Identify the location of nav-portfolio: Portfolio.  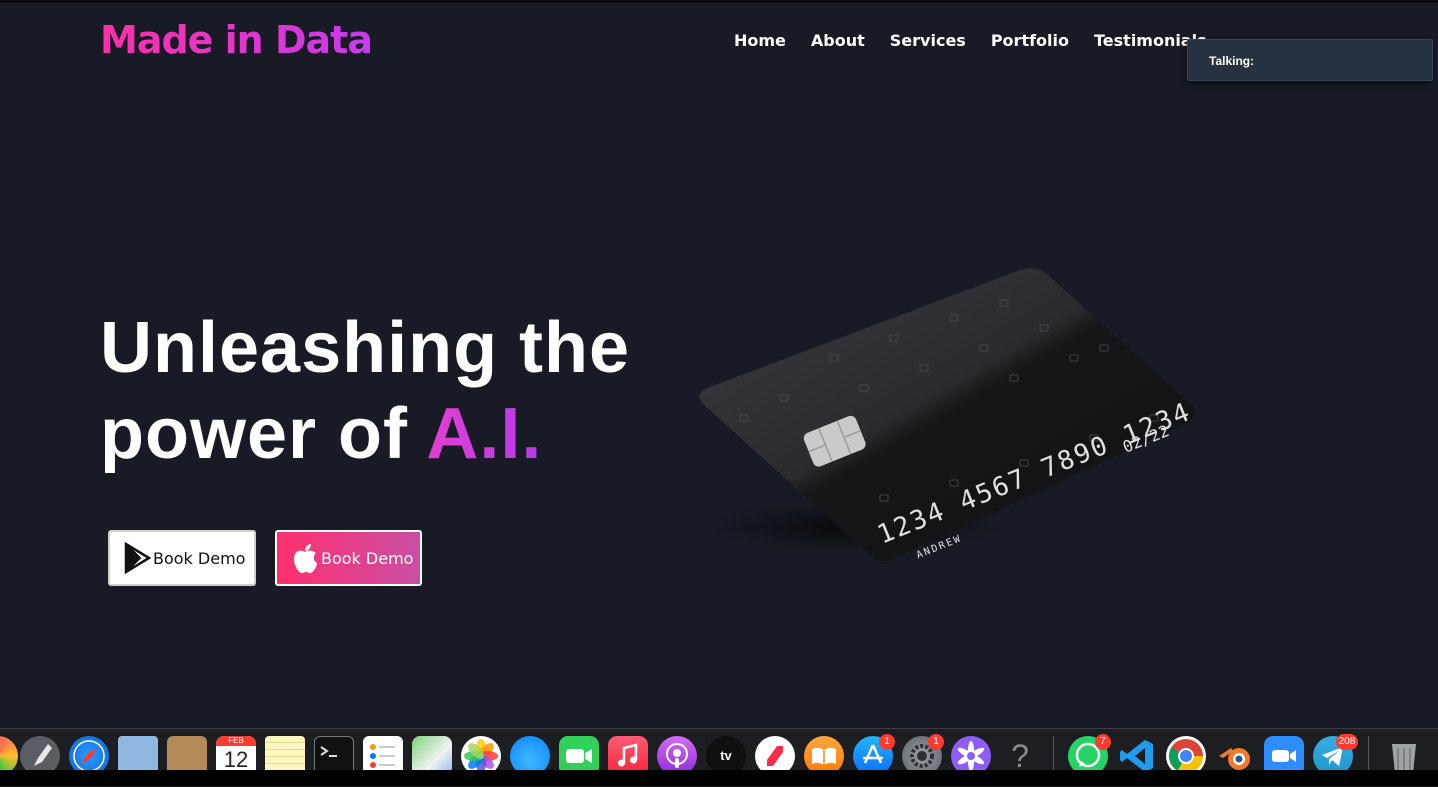
(1030, 40).